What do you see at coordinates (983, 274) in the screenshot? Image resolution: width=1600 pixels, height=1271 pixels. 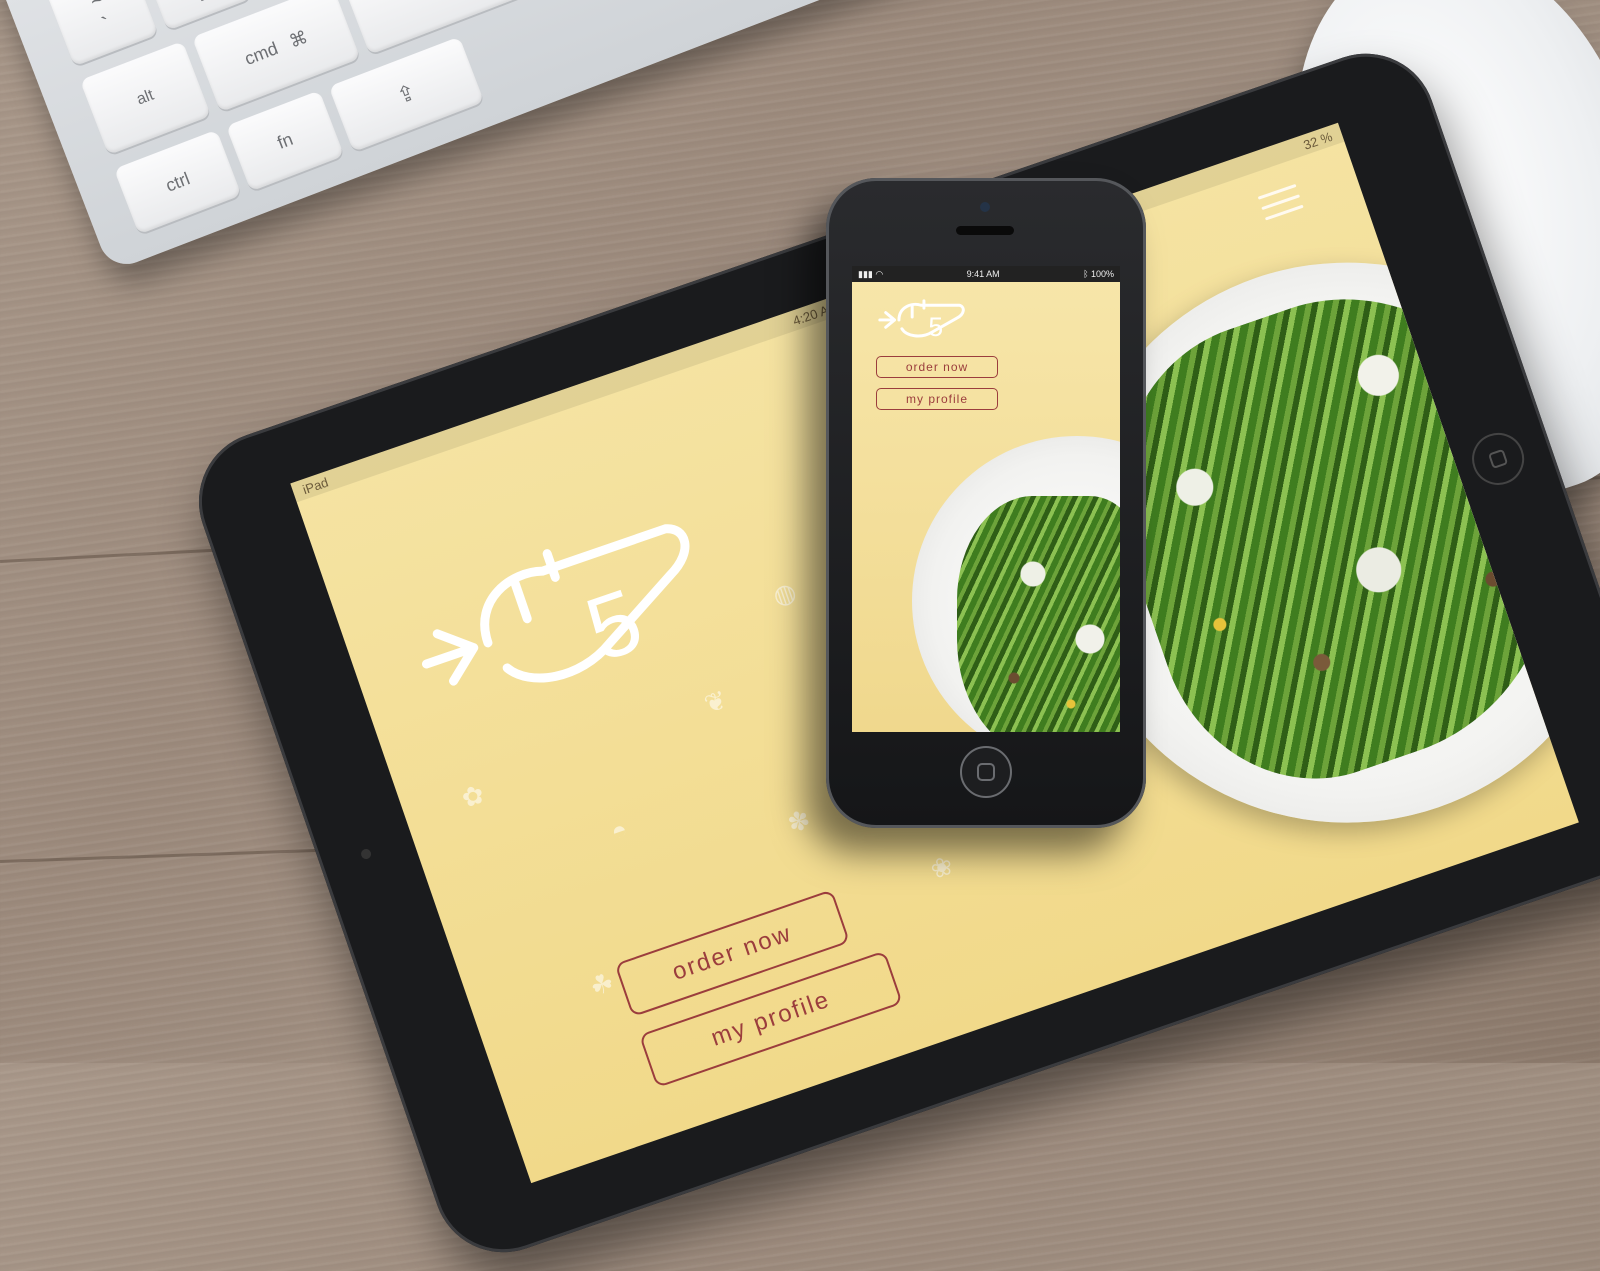 I see `time-label: 9:41 AM` at bounding box center [983, 274].